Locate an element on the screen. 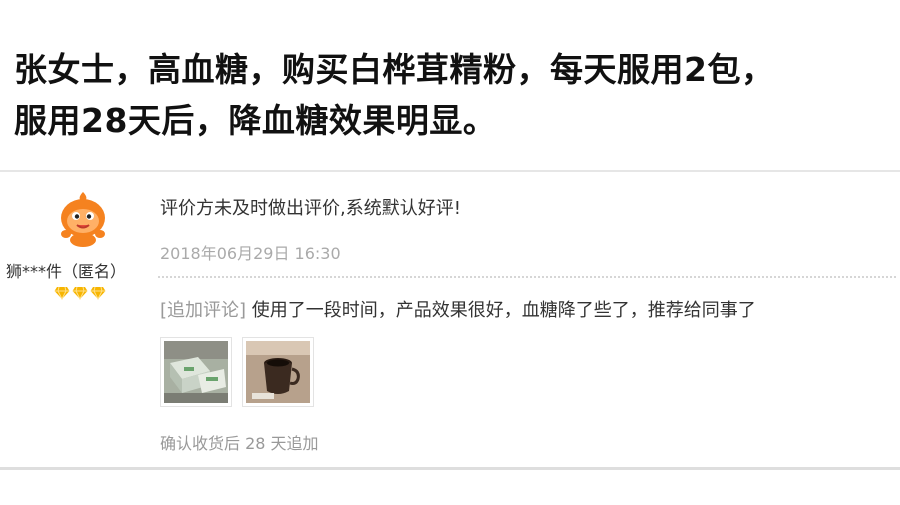 This screenshot has width=900, height=505. review-photos is located at coordinates (237, 372).